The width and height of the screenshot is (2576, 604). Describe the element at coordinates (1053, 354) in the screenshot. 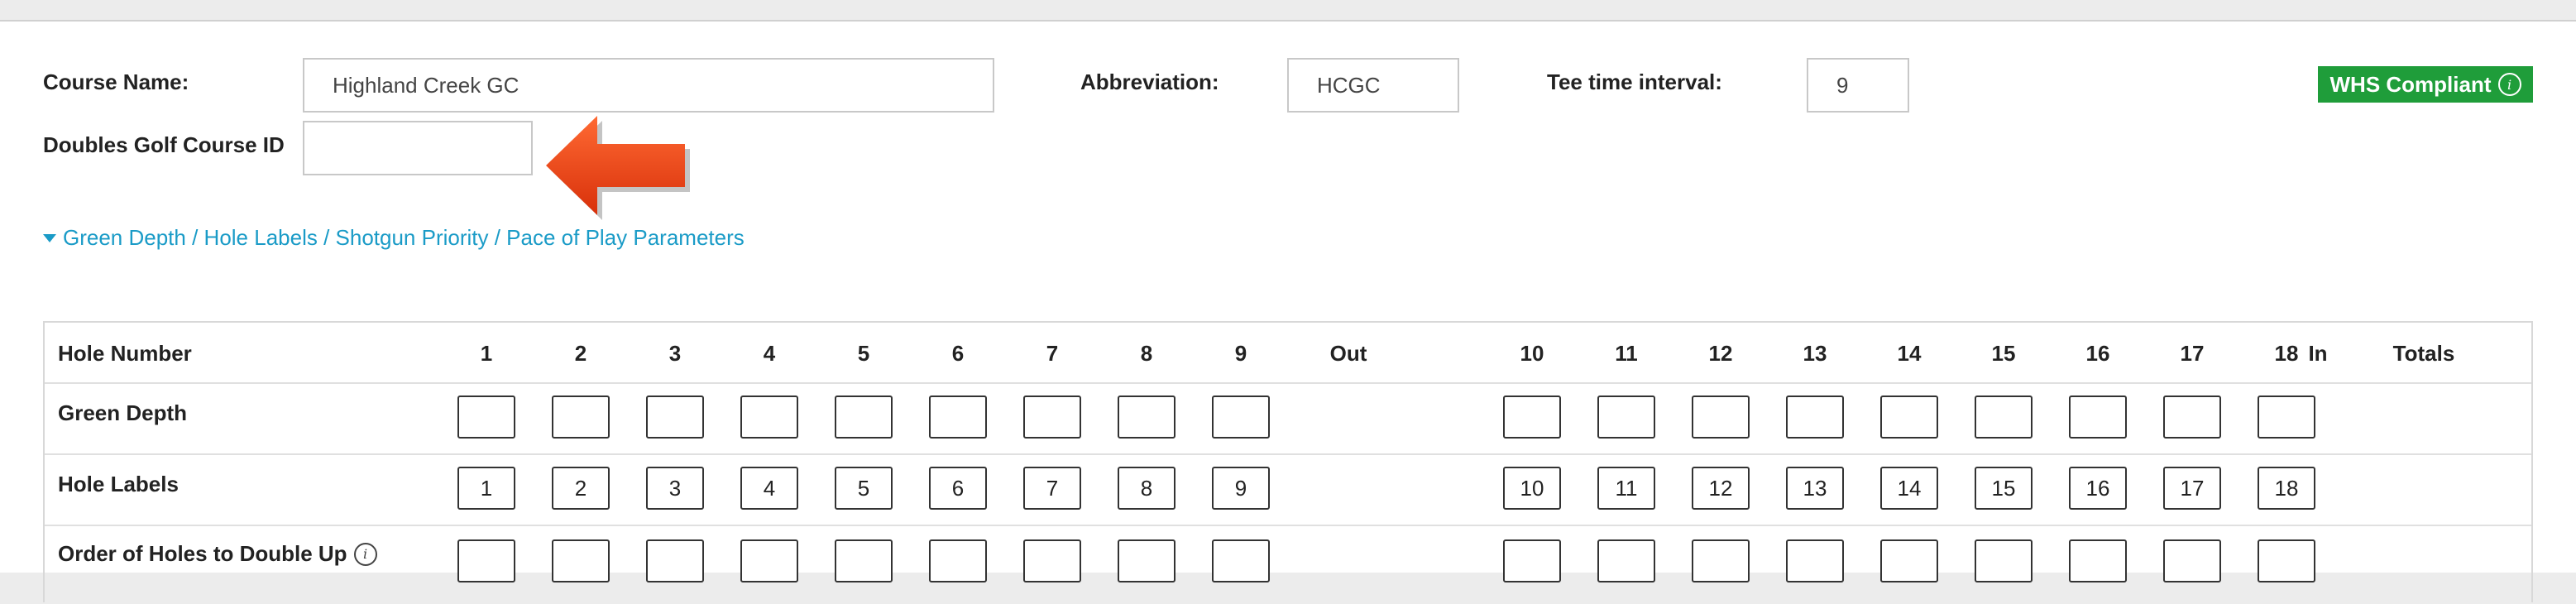

I see `hole-number-7: 7` at that location.